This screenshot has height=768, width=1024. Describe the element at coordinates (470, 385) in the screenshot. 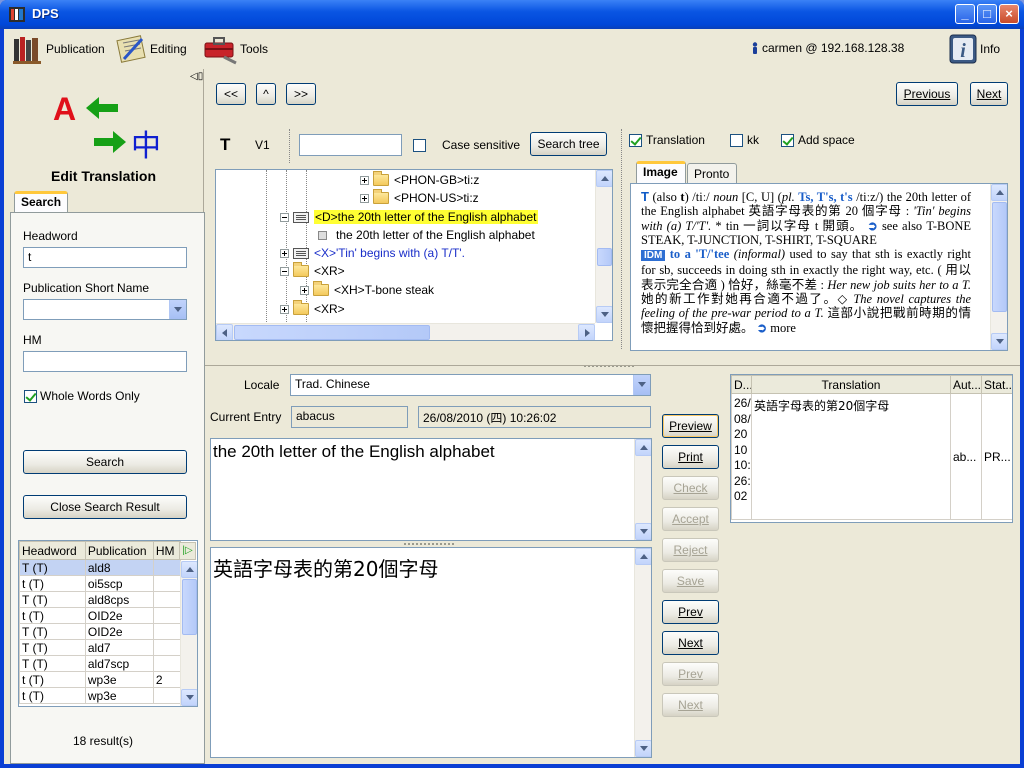

I see `locale-select: Trad. Chinese` at that location.